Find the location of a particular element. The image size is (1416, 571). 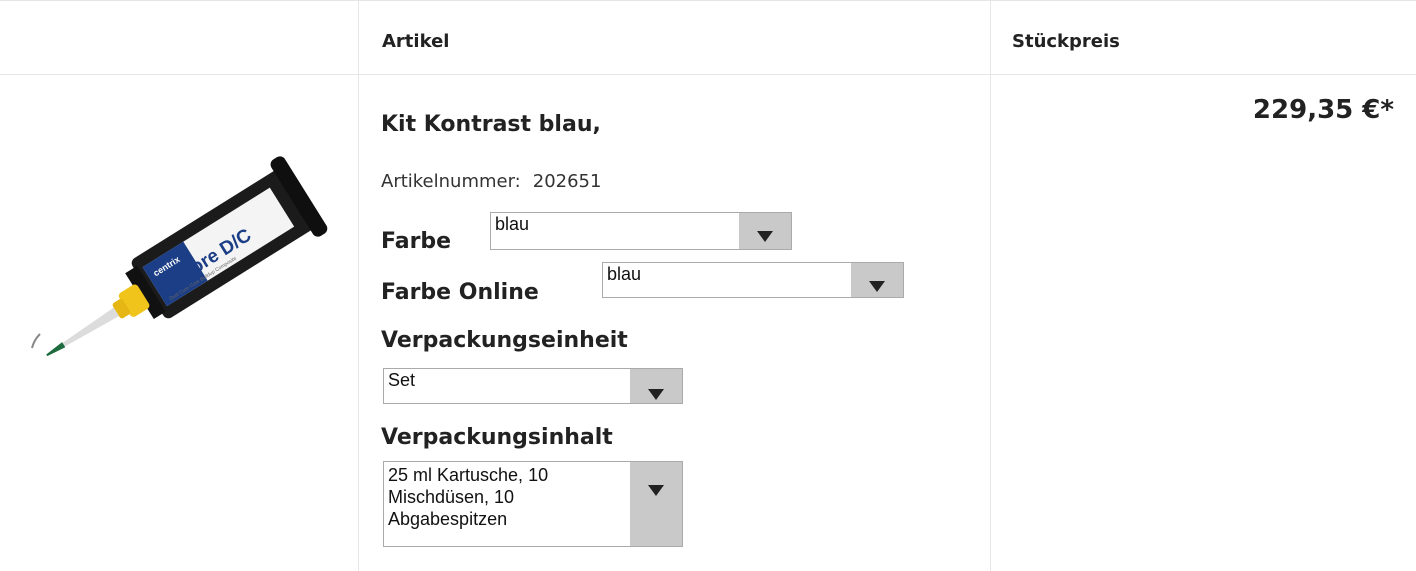

farbe-online-select-arrow is located at coordinates (877, 280).